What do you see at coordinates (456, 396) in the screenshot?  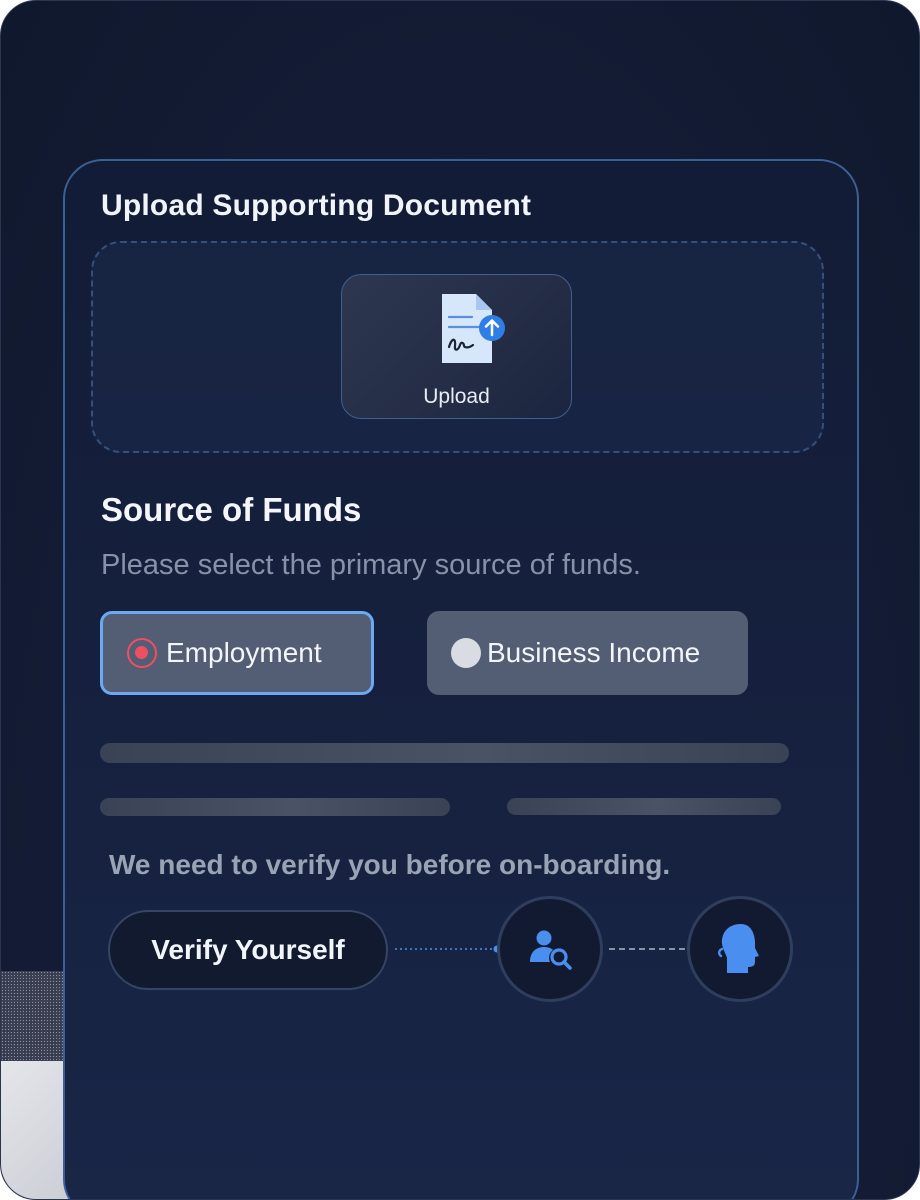 I see `upload-button-label: Upload` at bounding box center [456, 396].